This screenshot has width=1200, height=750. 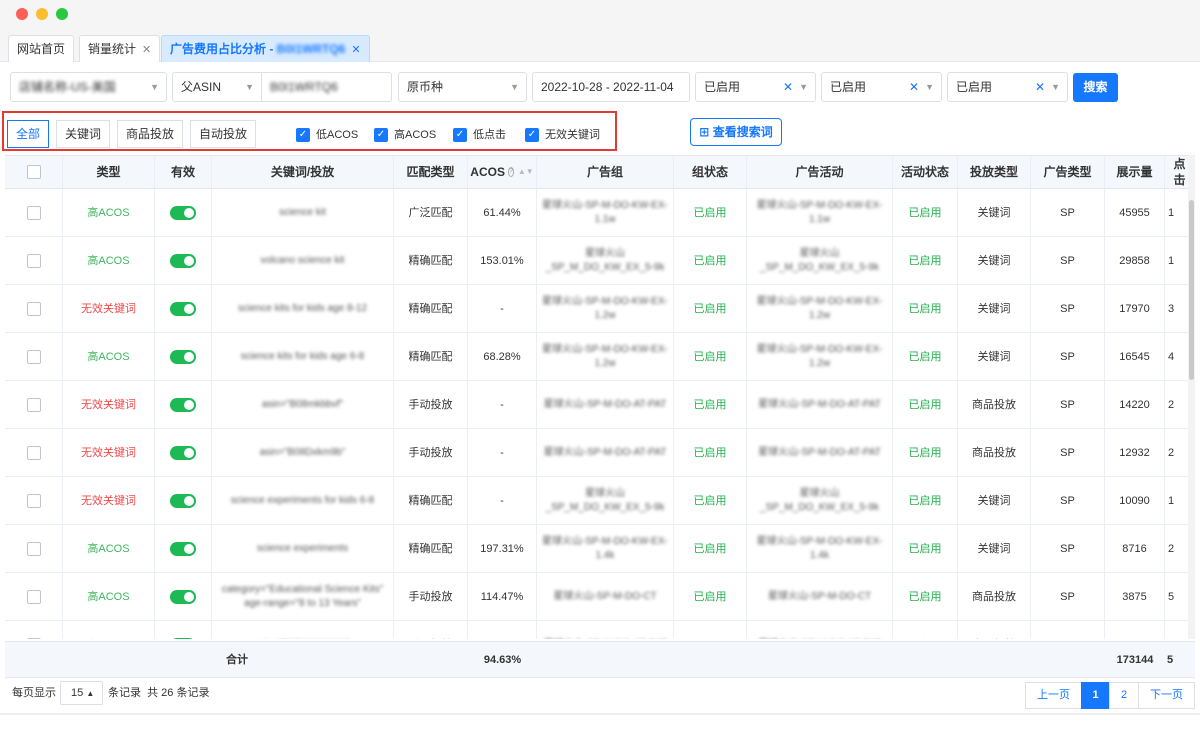 What do you see at coordinates (405, 135) in the screenshot?
I see `checkbox-high-acos: ✓ 高ACOS` at bounding box center [405, 135].